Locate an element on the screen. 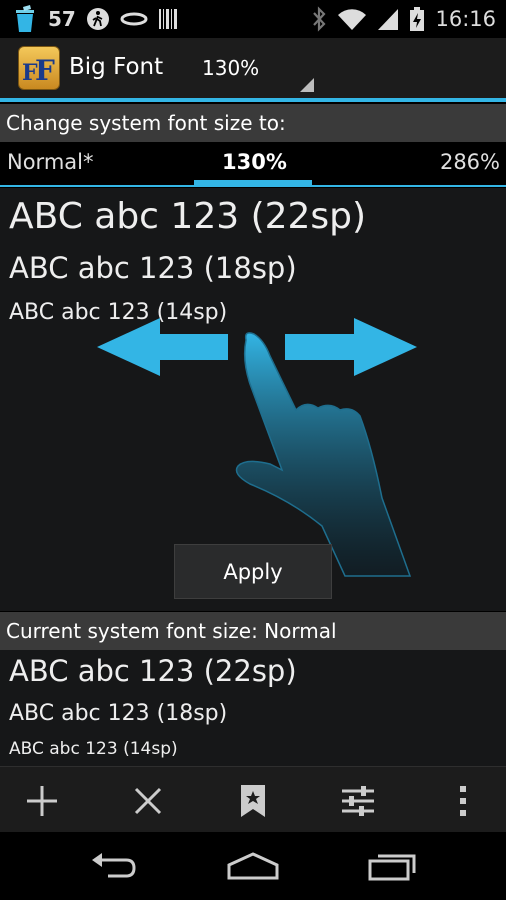 This screenshot has height=900, width=506. wifi-icon is located at coordinates (352, 19).